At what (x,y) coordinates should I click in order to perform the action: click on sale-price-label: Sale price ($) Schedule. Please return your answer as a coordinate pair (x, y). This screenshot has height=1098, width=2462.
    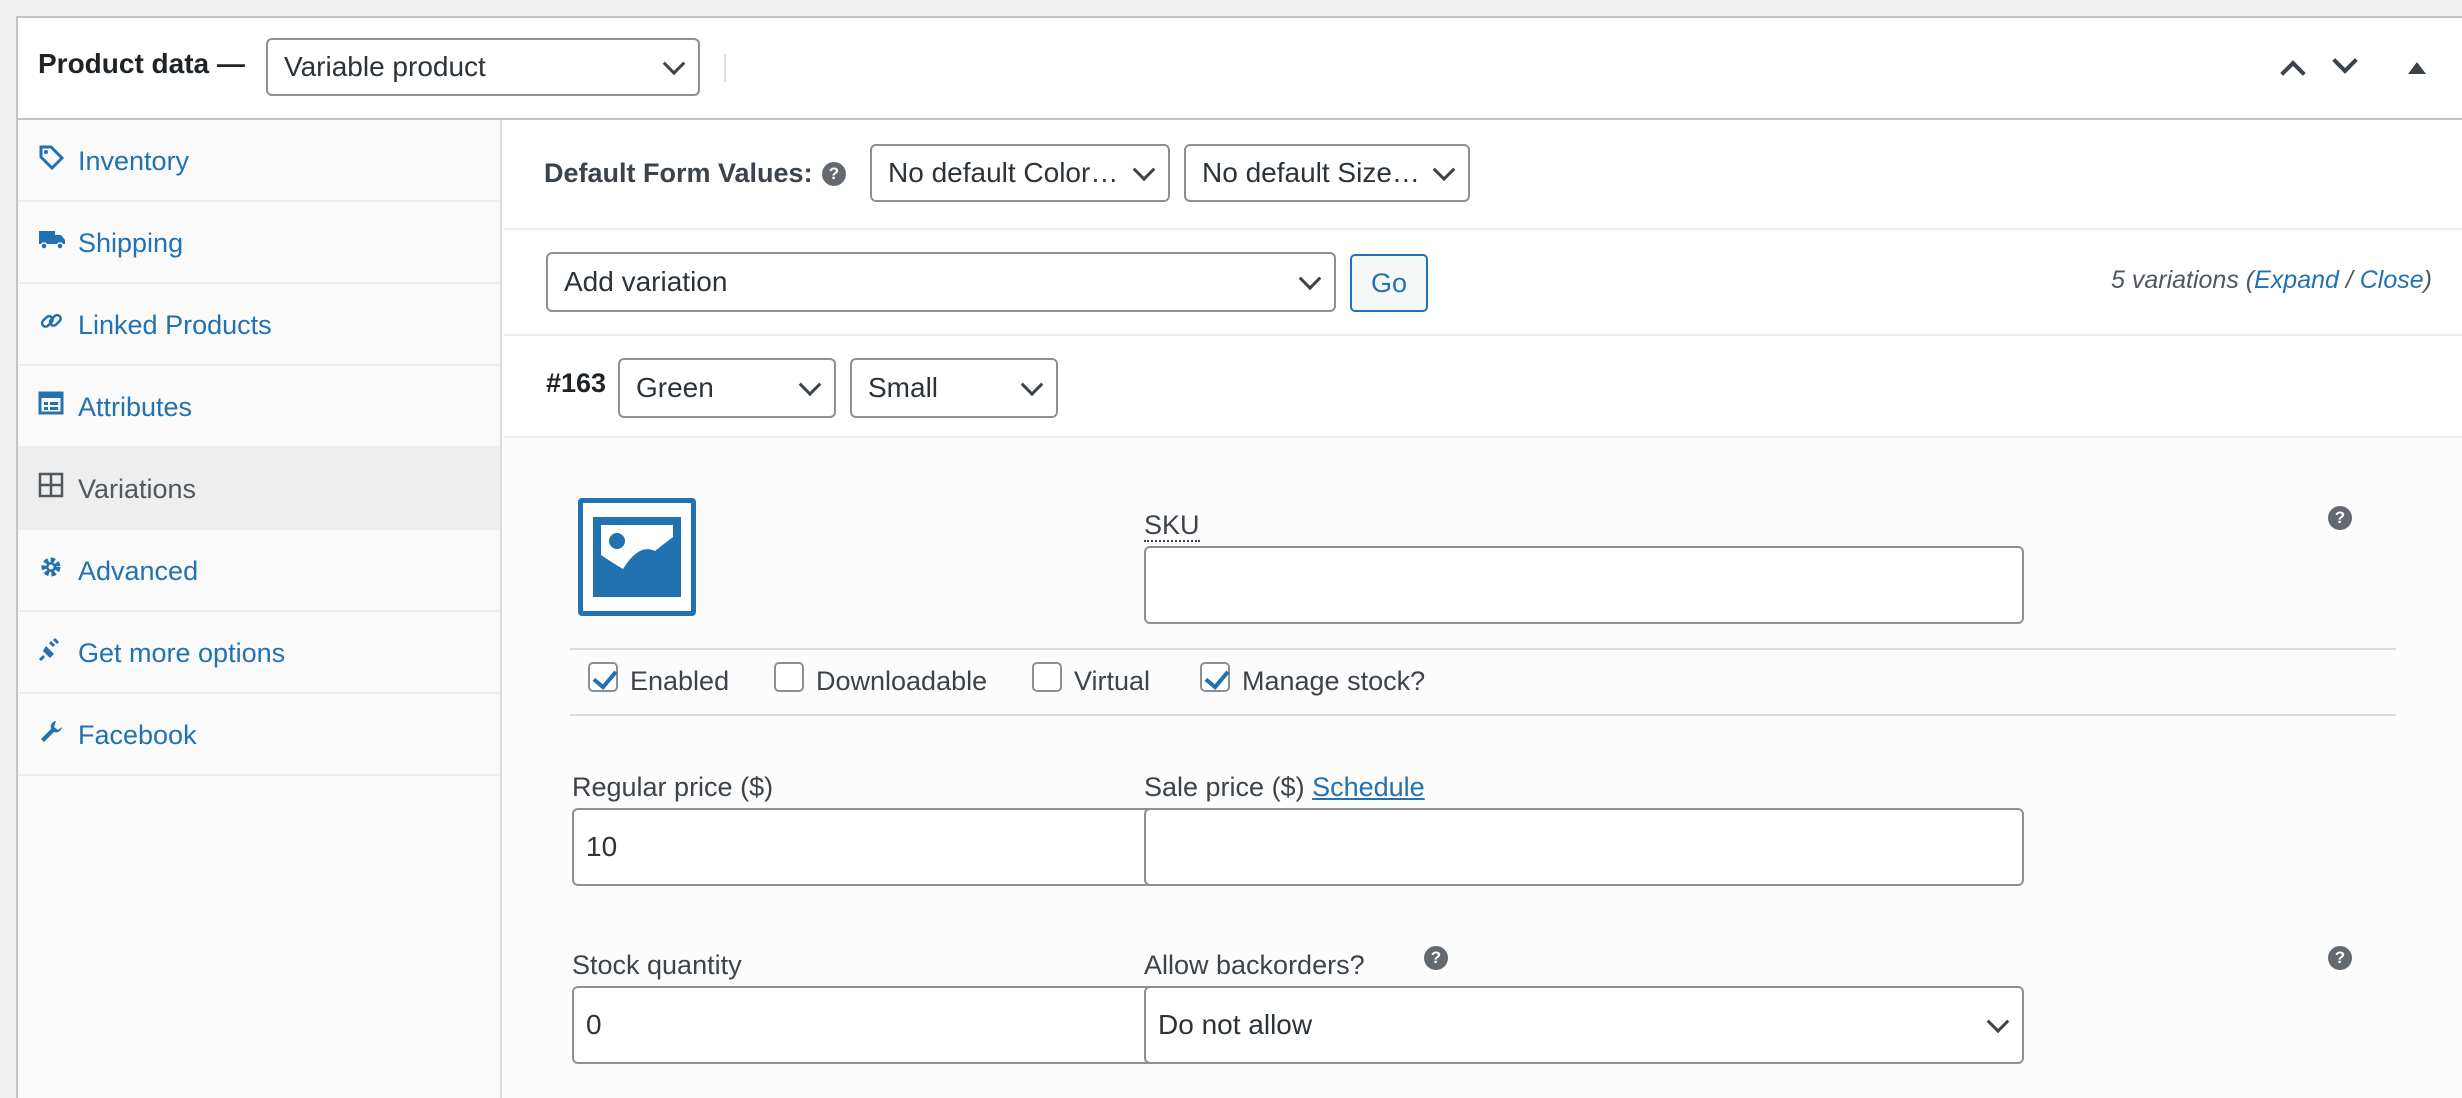
    Looking at the image, I should click on (1284, 787).